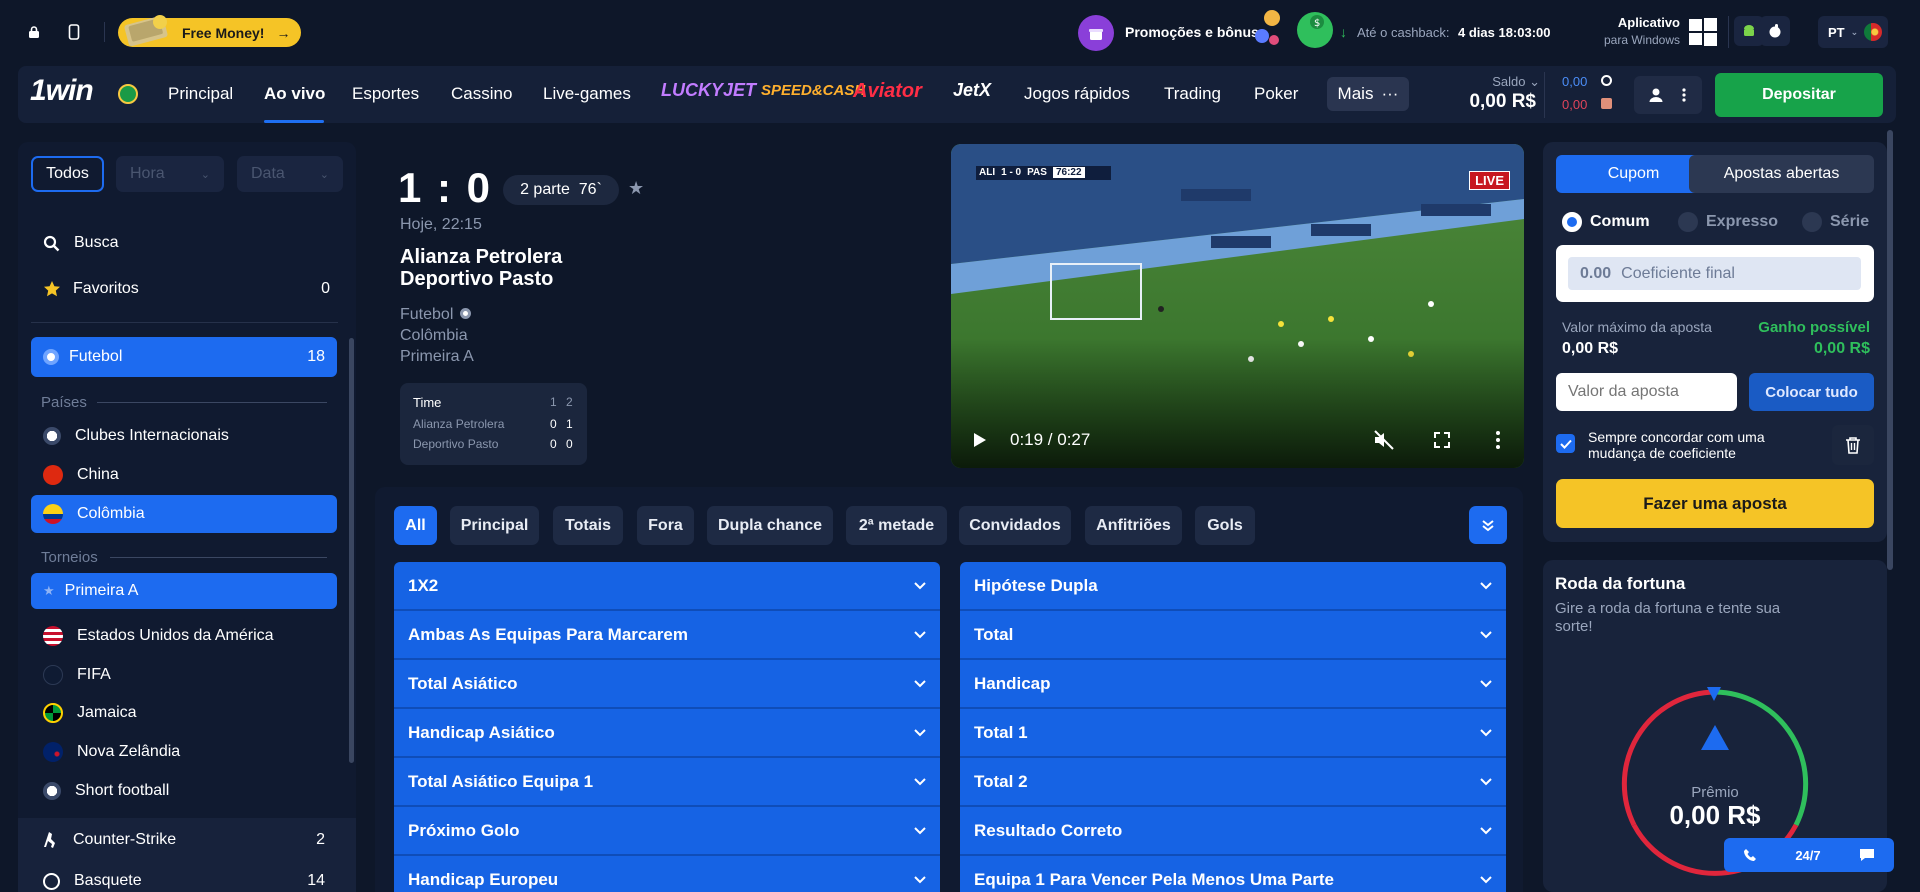  Describe the element at coordinates (1668, 95) in the screenshot. I see `profile-button` at that location.